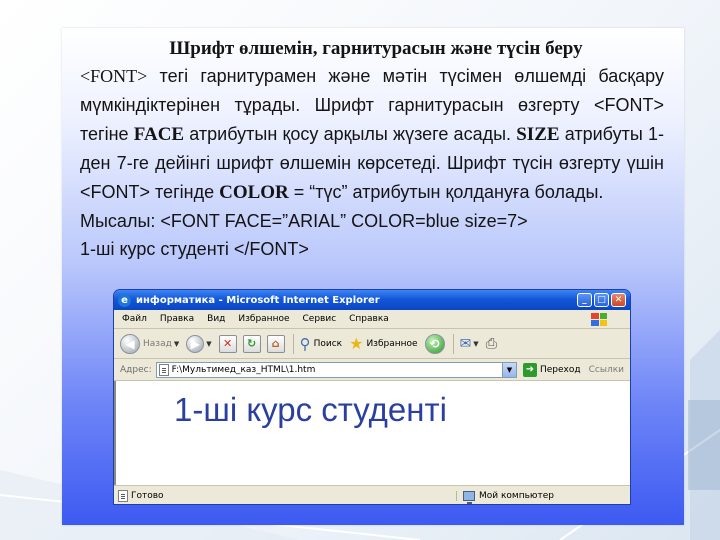 Image resolution: width=720 pixels, height=540 pixels. What do you see at coordinates (263, 319) in the screenshot?
I see `menu-favorites: Избранное` at bounding box center [263, 319].